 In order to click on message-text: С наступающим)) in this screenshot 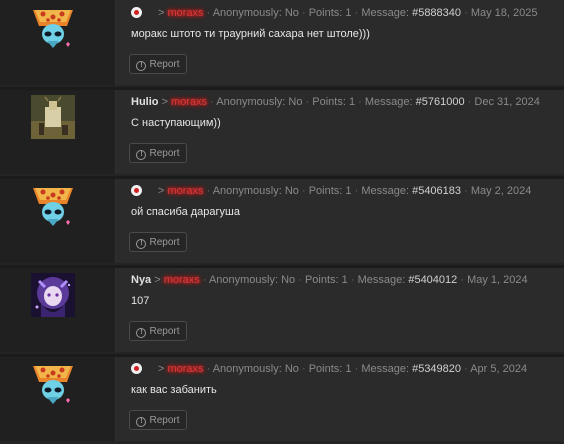, I will do `click(176, 123)`.